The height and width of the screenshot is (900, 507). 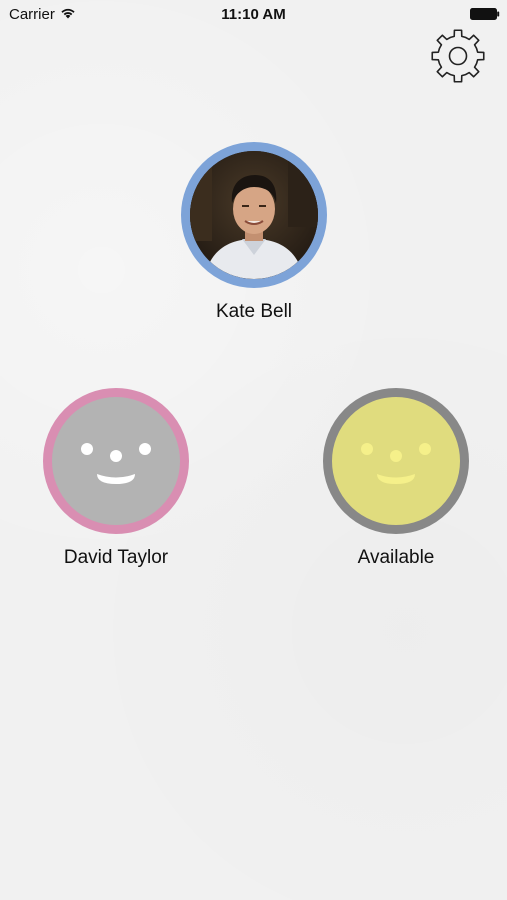 I want to click on person-available: Available, so click(x=396, y=478).